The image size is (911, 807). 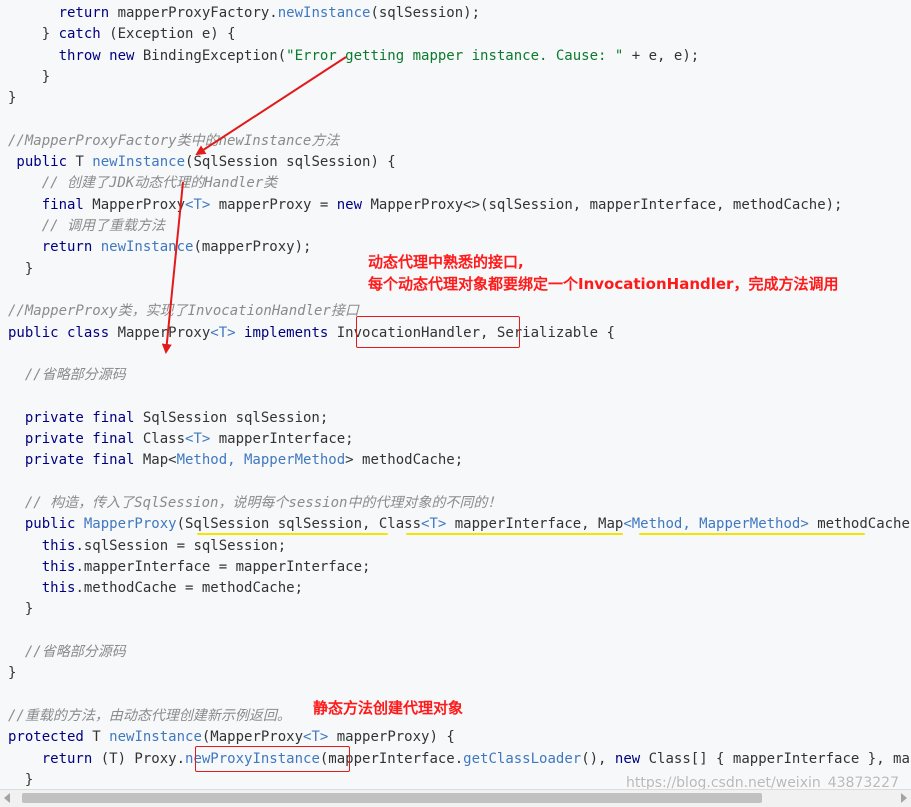 What do you see at coordinates (172, 267) in the screenshot?
I see `arrow-to-mapperproxy` at bounding box center [172, 267].